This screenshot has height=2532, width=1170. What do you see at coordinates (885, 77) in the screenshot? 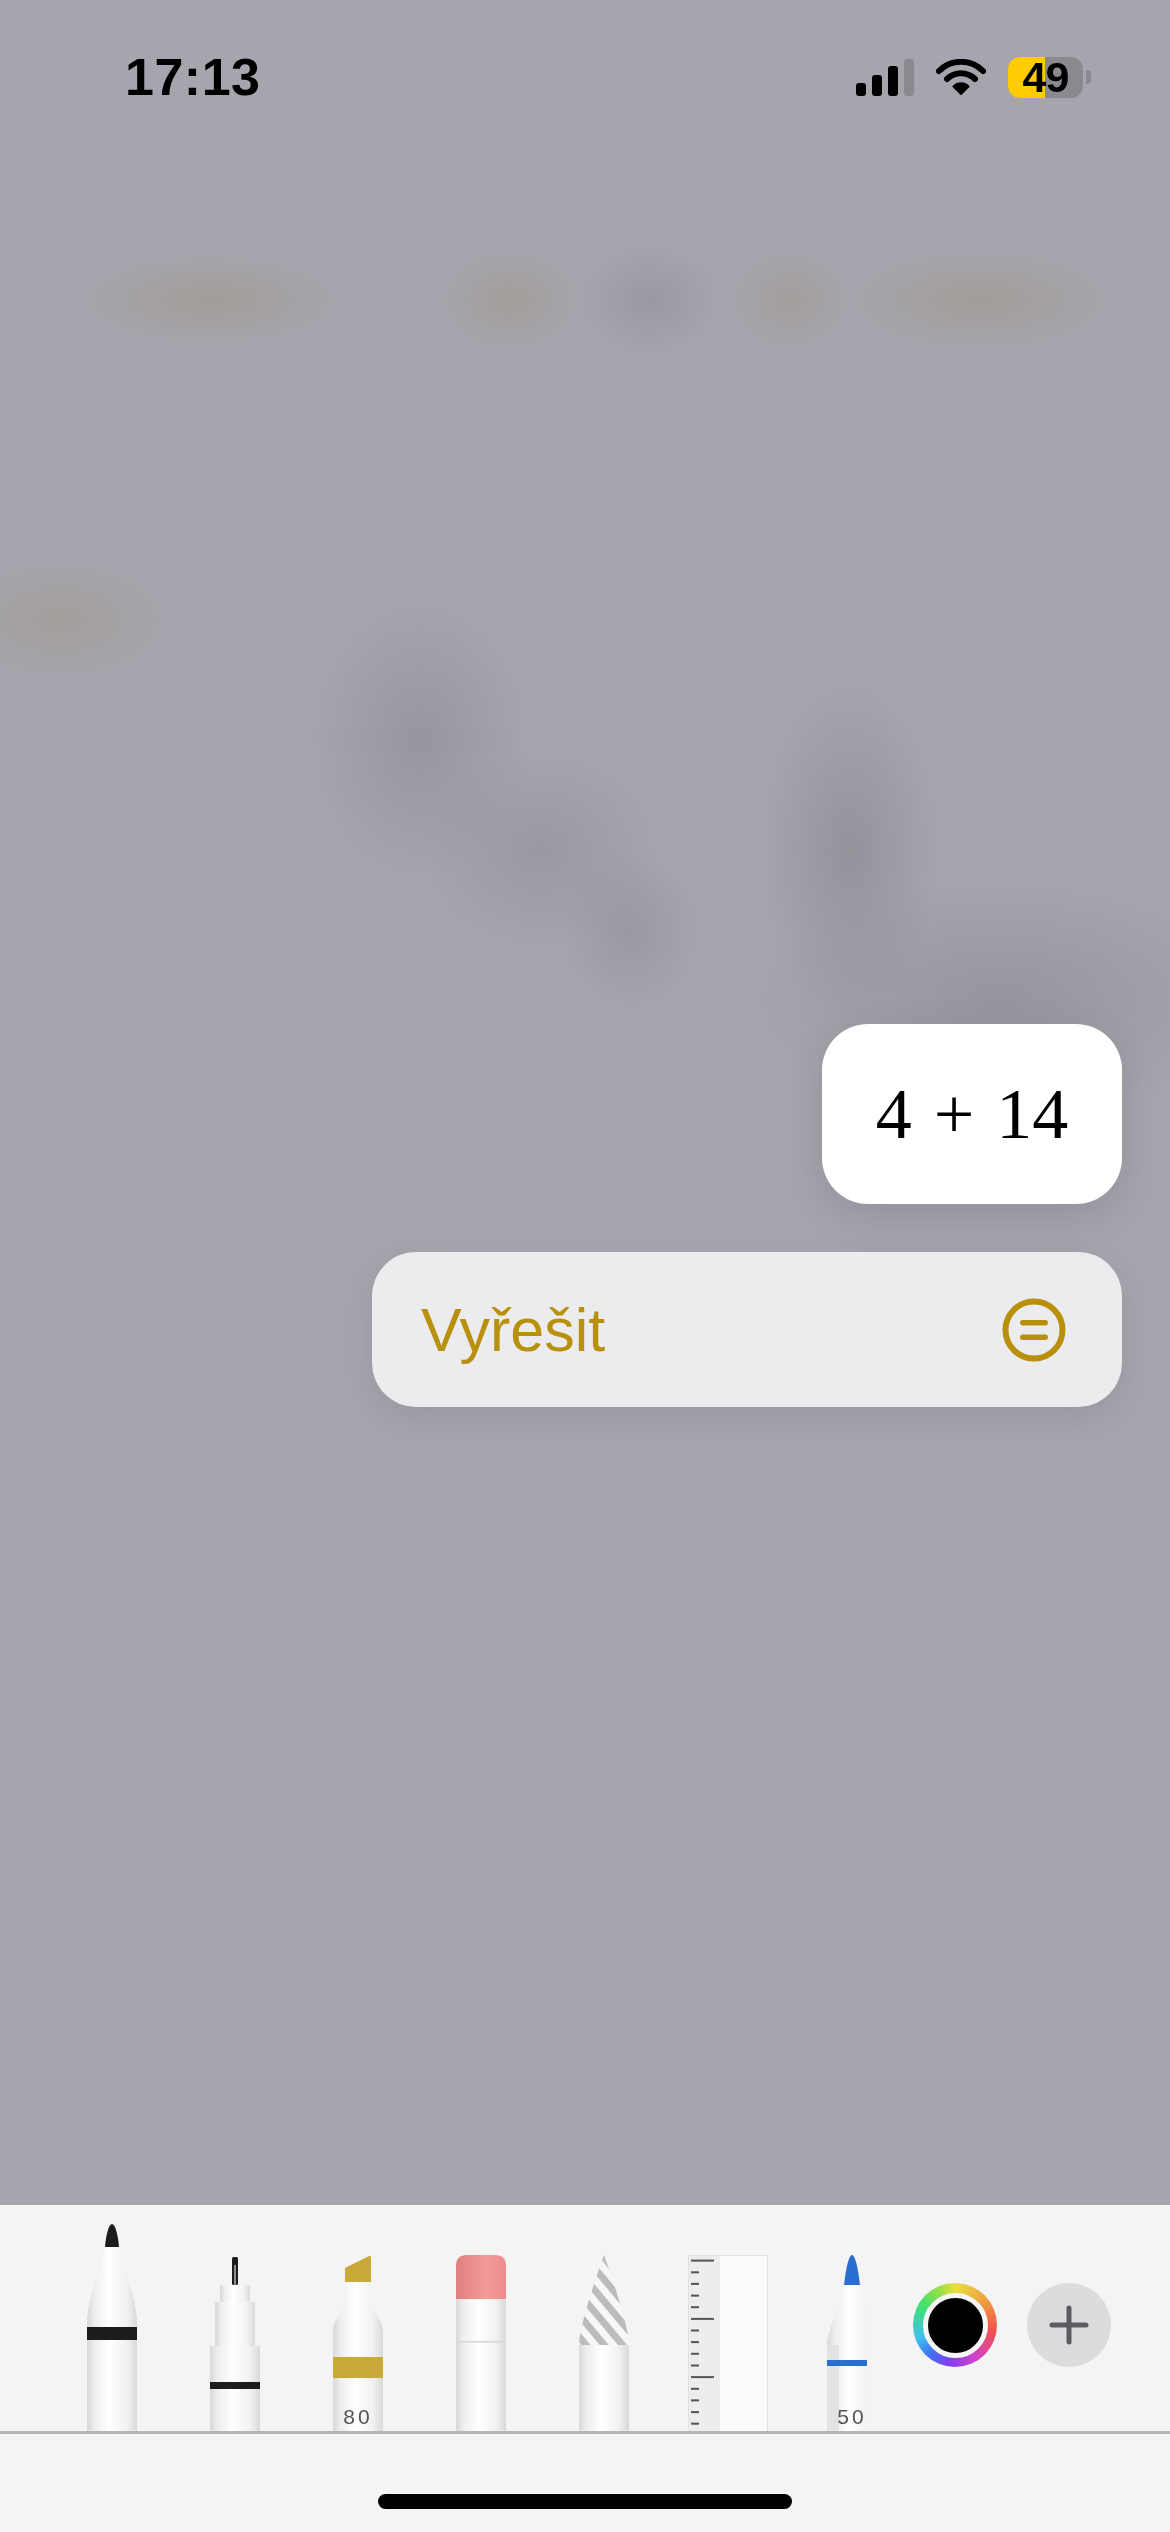
I see `signal-icon` at bounding box center [885, 77].